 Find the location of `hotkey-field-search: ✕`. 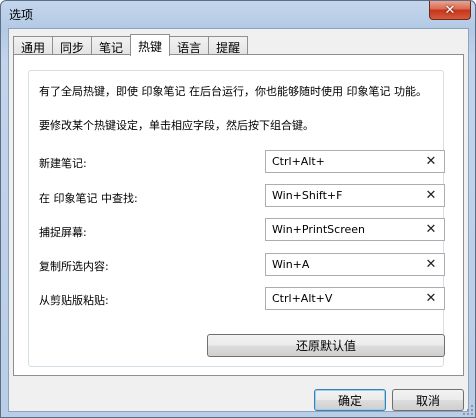

hotkey-field-search: ✕ is located at coordinates (355, 195).